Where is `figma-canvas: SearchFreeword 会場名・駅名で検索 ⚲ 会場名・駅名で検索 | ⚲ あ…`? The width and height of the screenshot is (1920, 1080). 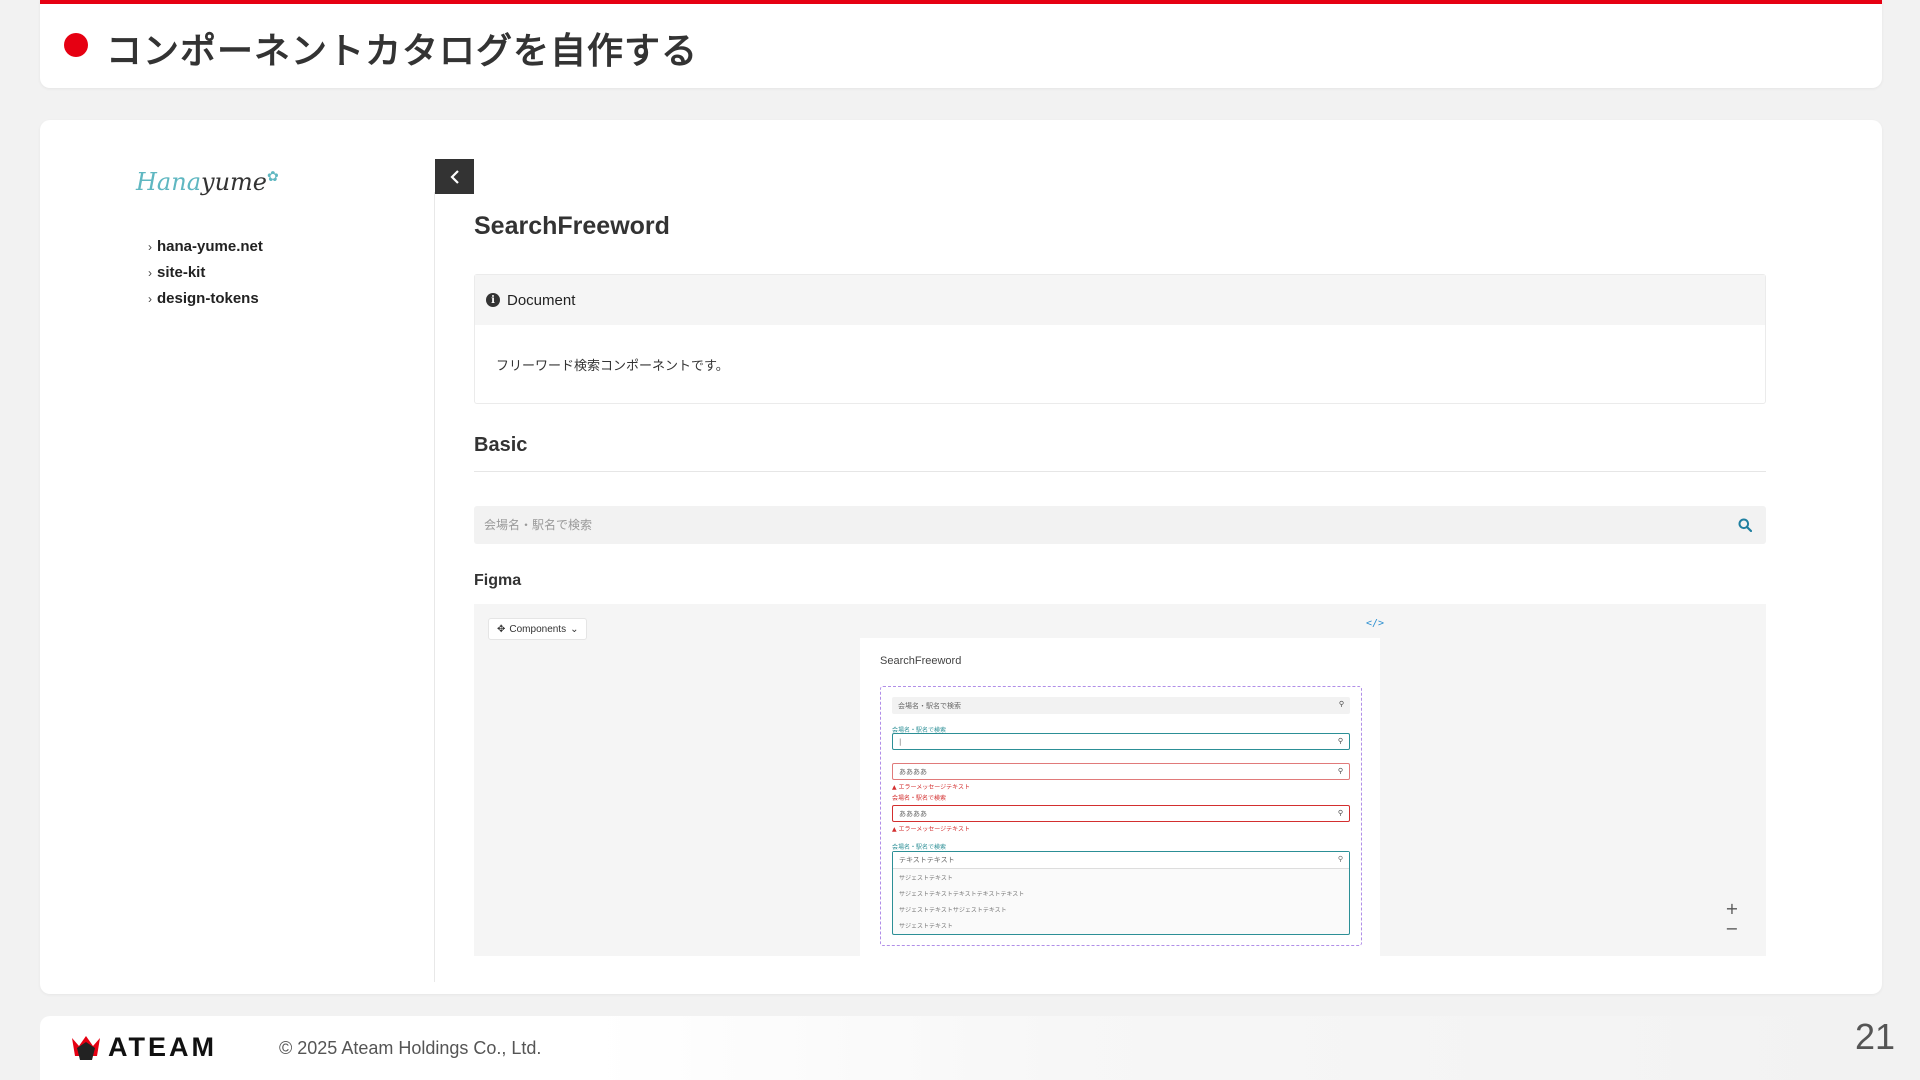 figma-canvas: SearchFreeword 会場名・駅名で検索 ⚲ 会場名・駅名で検索 | ⚲ あ… is located at coordinates (1120, 797).